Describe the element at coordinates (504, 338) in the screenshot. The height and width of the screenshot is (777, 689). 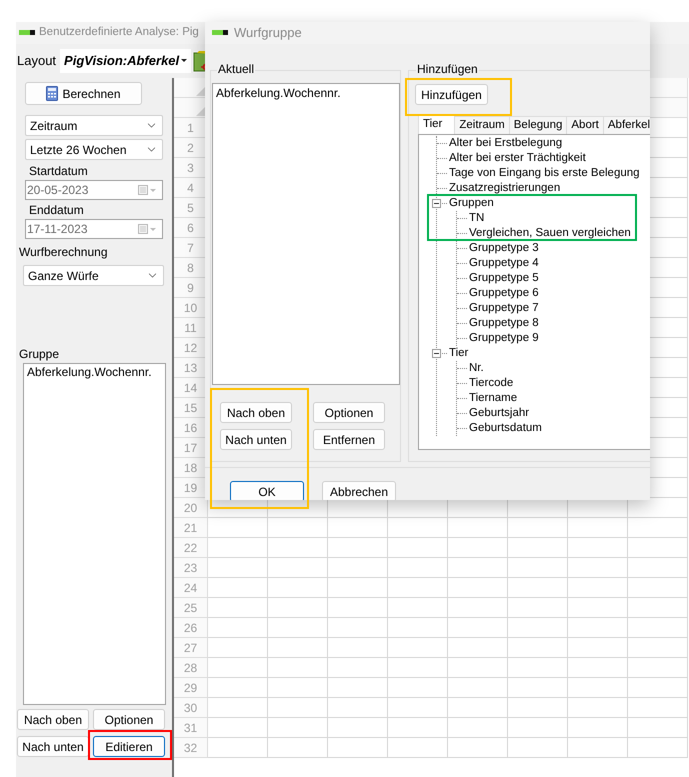
I see `tree-item: Gruppetype 9` at that location.